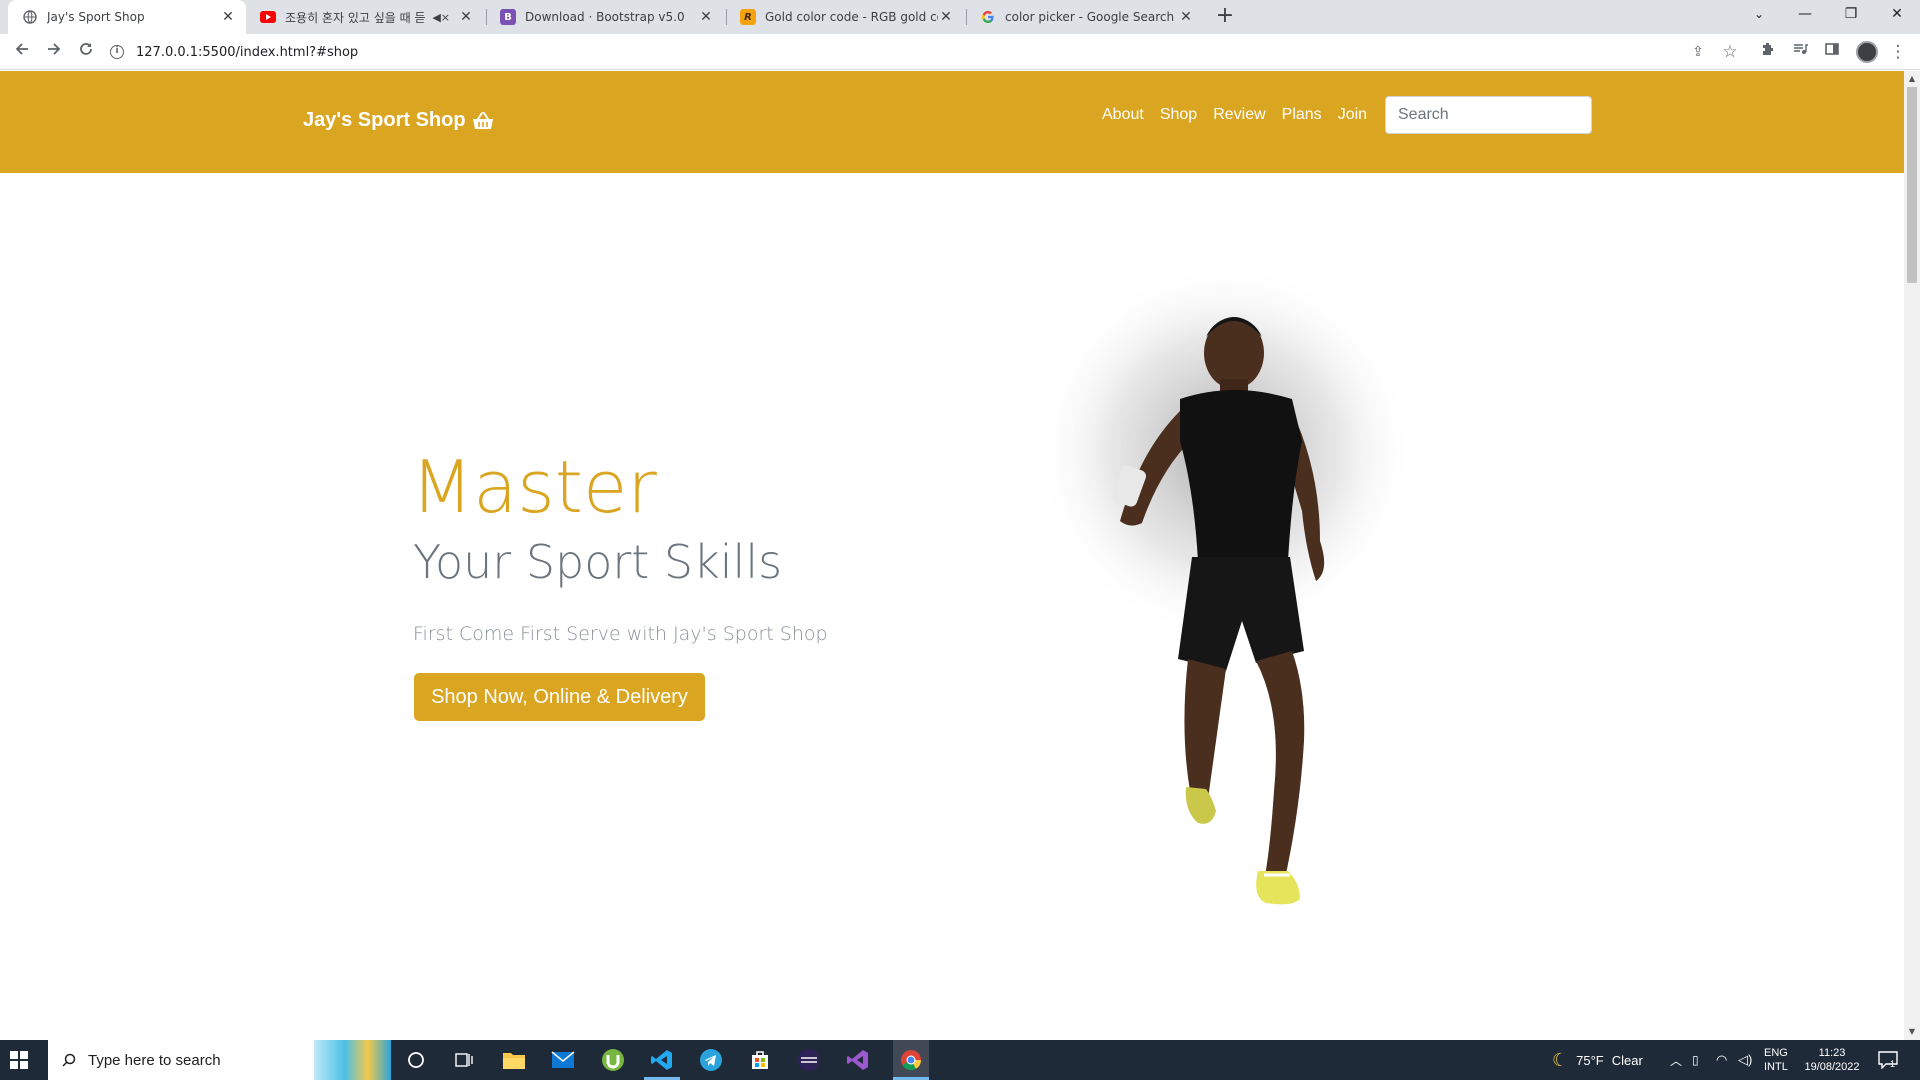 The height and width of the screenshot is (1080, 1920). What do you see at coordinates (69, 1060) in the screenshot?
I see `search-icon` at bounding box center [69, 1060].